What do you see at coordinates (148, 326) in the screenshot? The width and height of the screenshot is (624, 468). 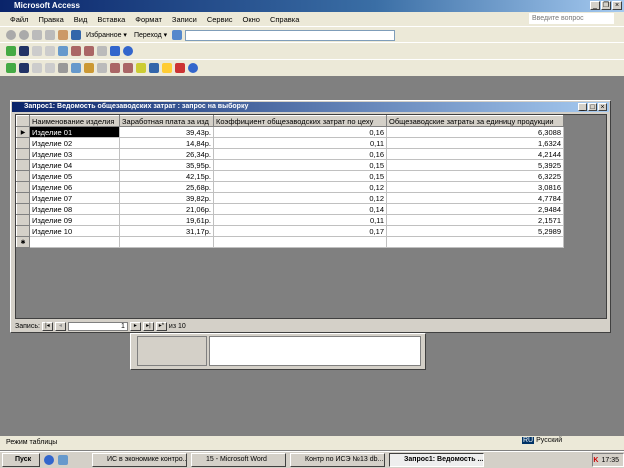 I see `last-record-button: ▸|` at bounding box center [148, 326].